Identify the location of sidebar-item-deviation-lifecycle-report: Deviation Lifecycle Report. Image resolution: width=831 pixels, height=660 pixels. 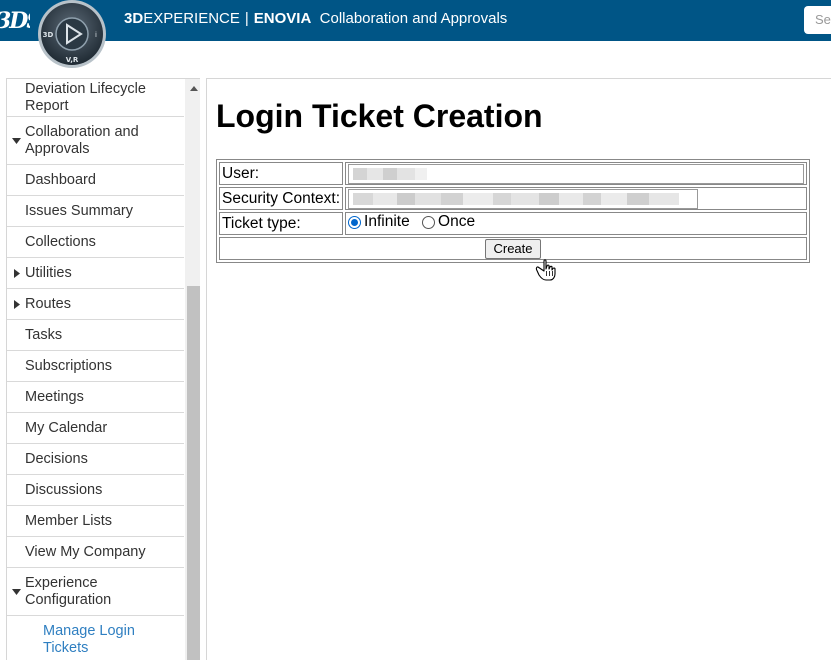
(95, 98).